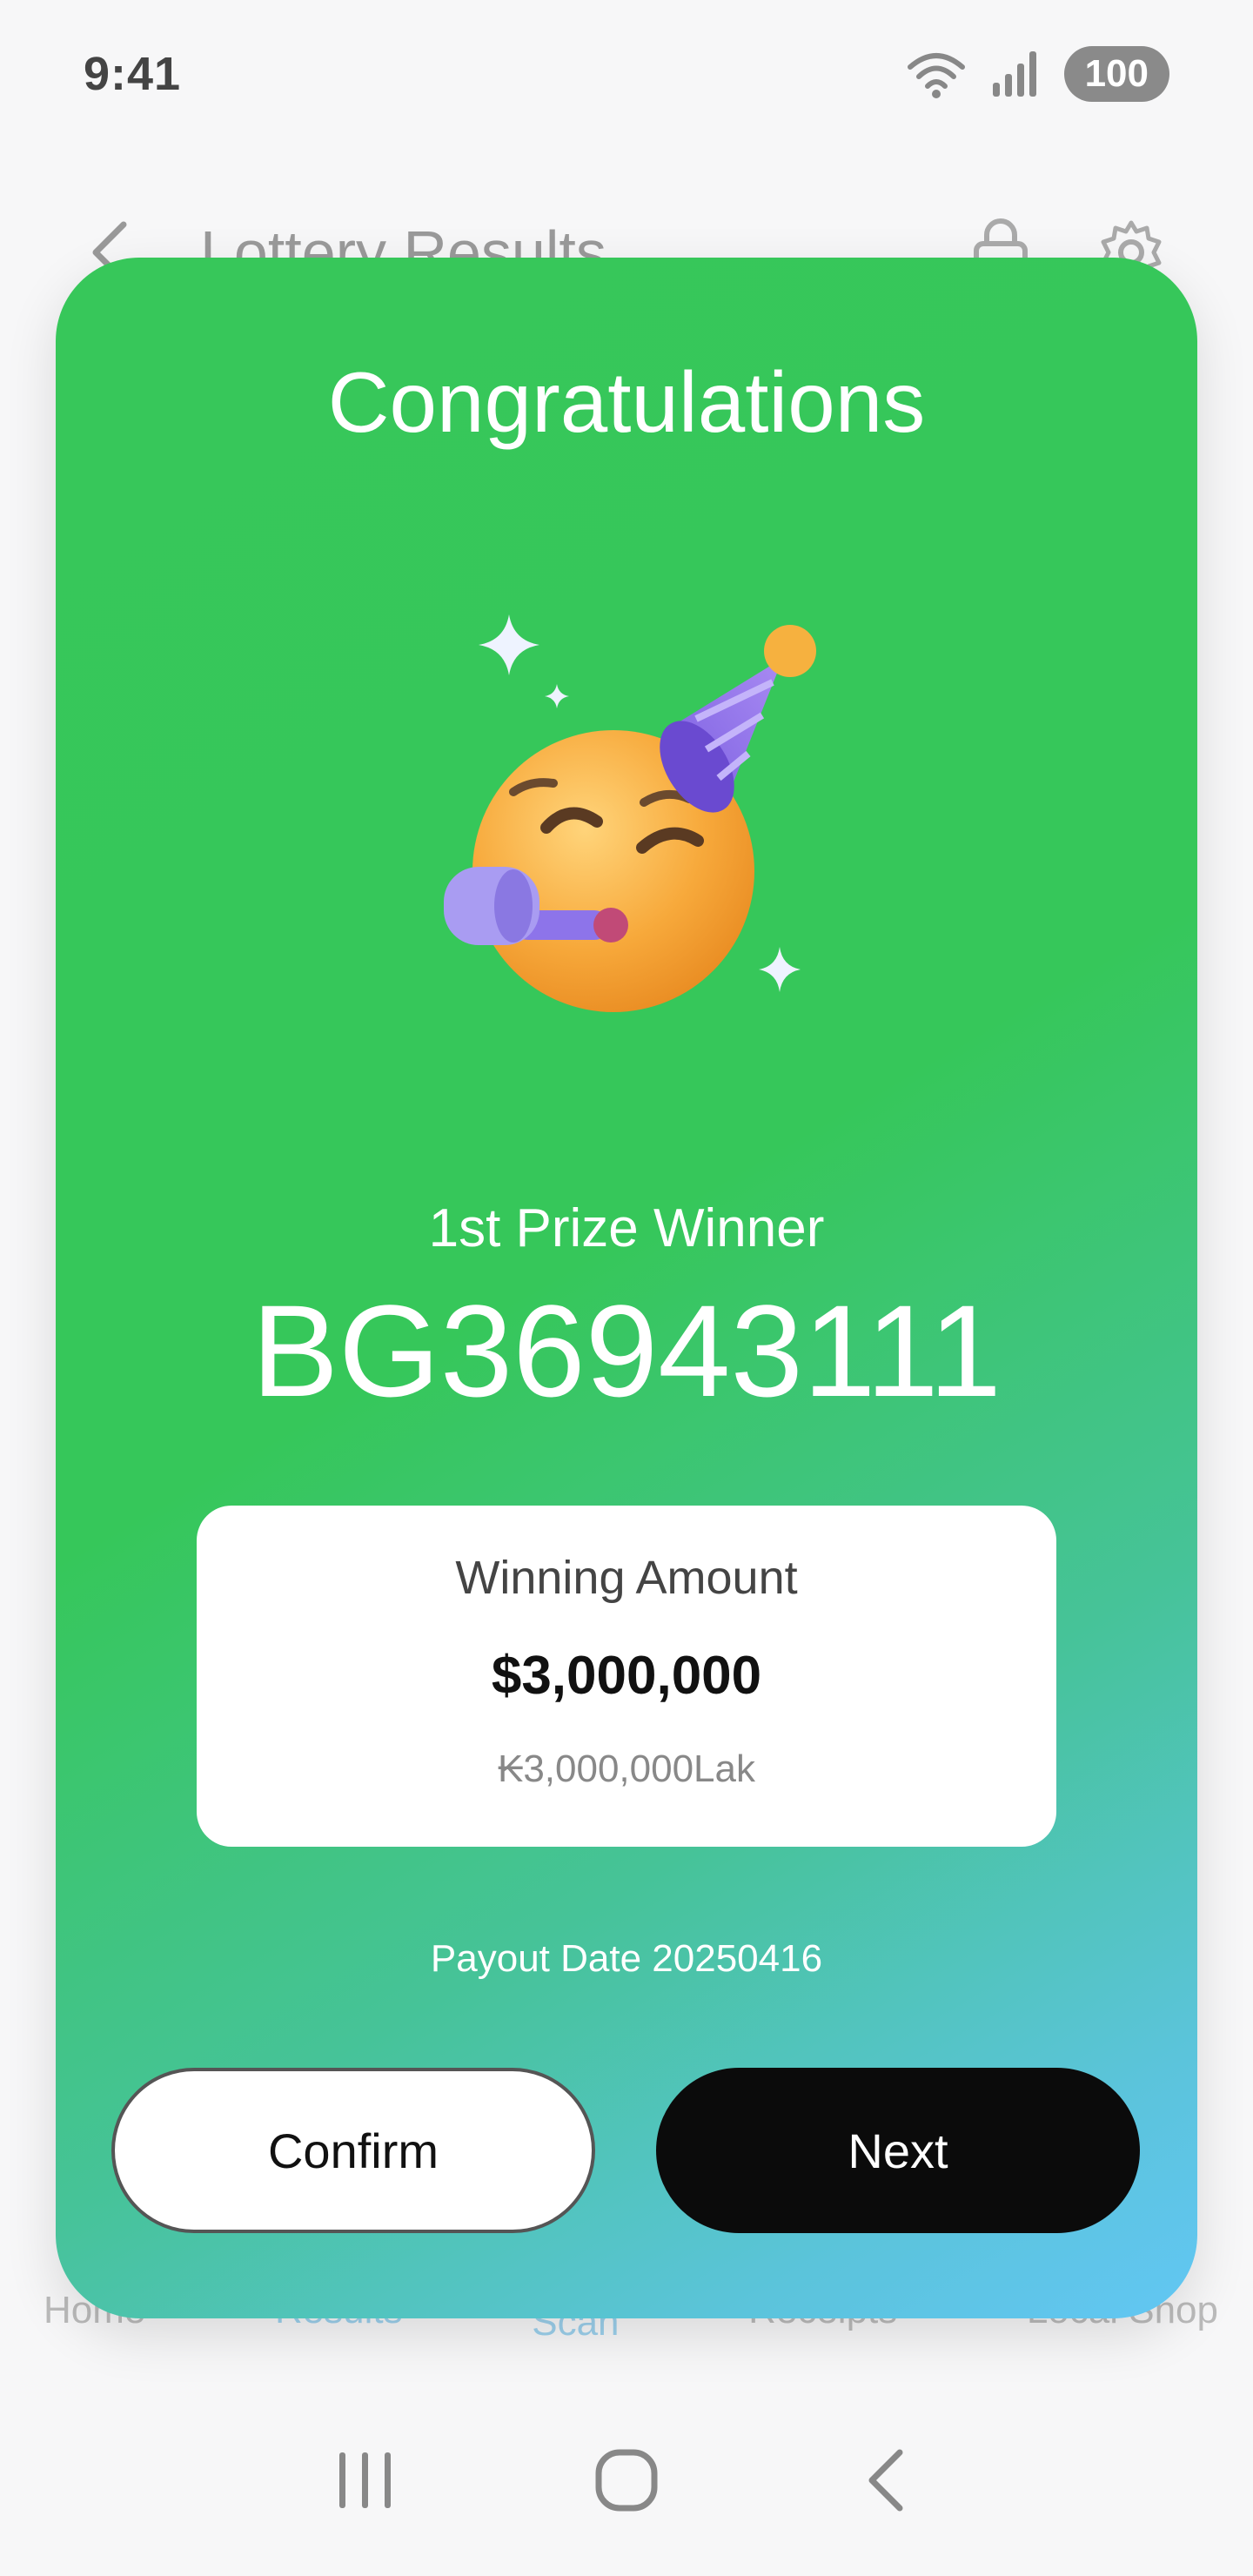  Describe the element at coordinates (626, 74) in the screenshot. I see `status-bar: 9:41 100` at that location.